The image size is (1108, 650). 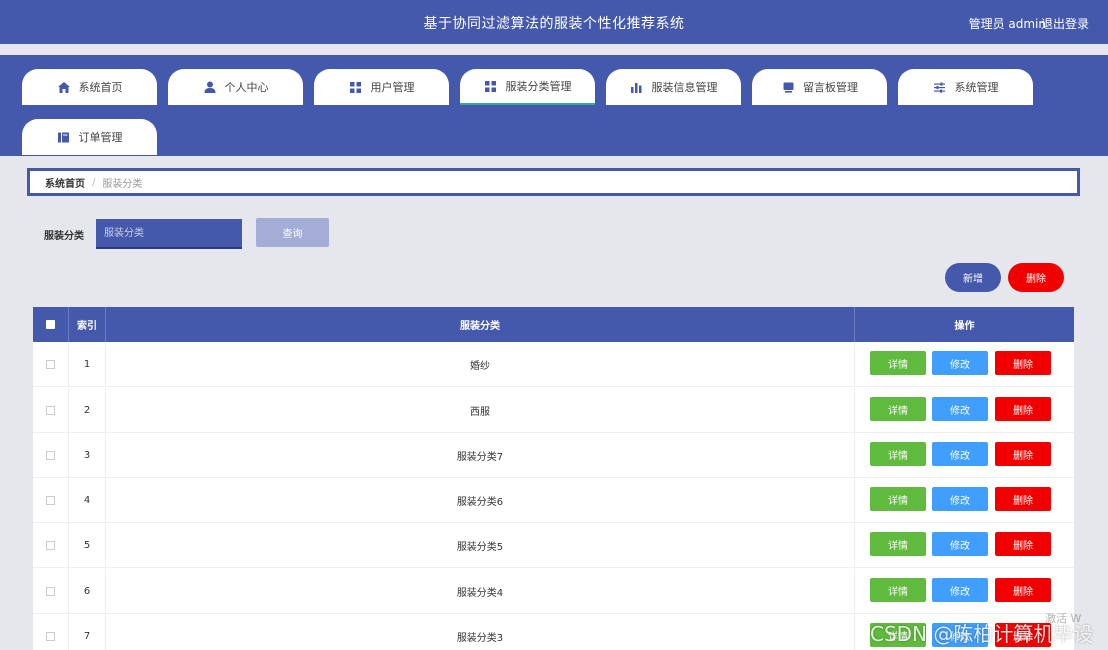 I want to click on breadcrumb-current: 服装分类, so click(x=122, y=184).